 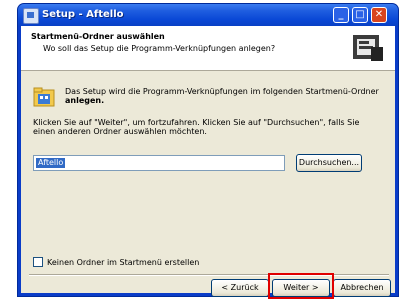 What do you see at coordinates (85, 100) in the screenshot?
I see `info-text-continued: anlegen.` at bounding box center [85, 100].